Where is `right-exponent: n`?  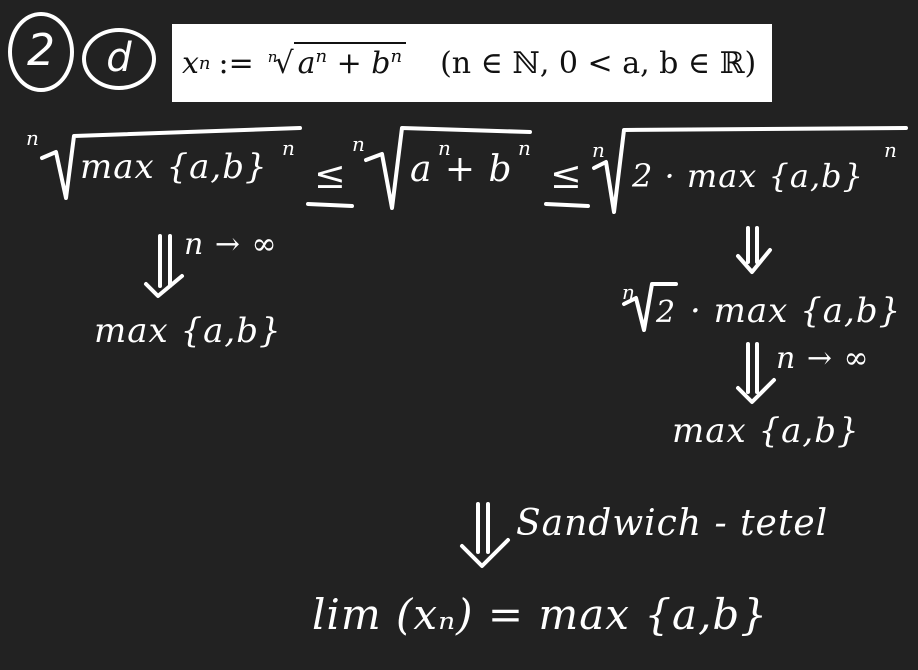 right-exponent: n is located at coordinates (891, 150).